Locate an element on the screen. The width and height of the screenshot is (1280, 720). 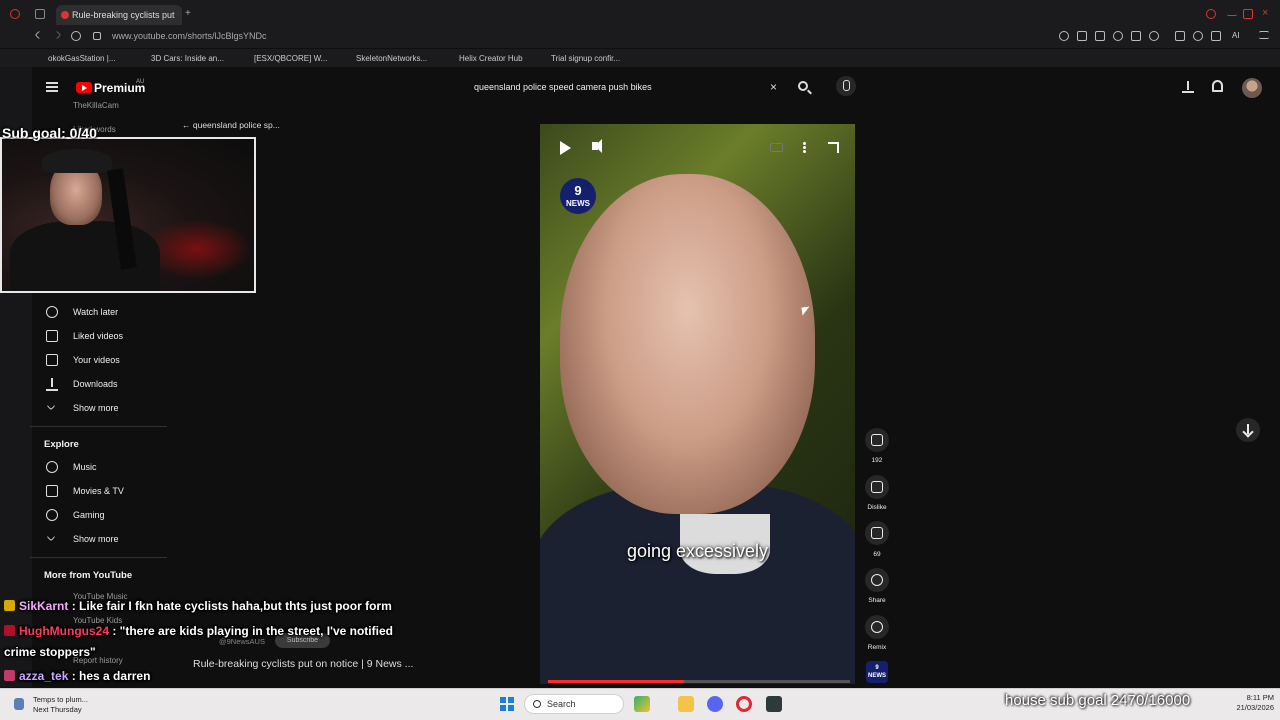
copilot-app-icon is located at coordinates (642, 704).